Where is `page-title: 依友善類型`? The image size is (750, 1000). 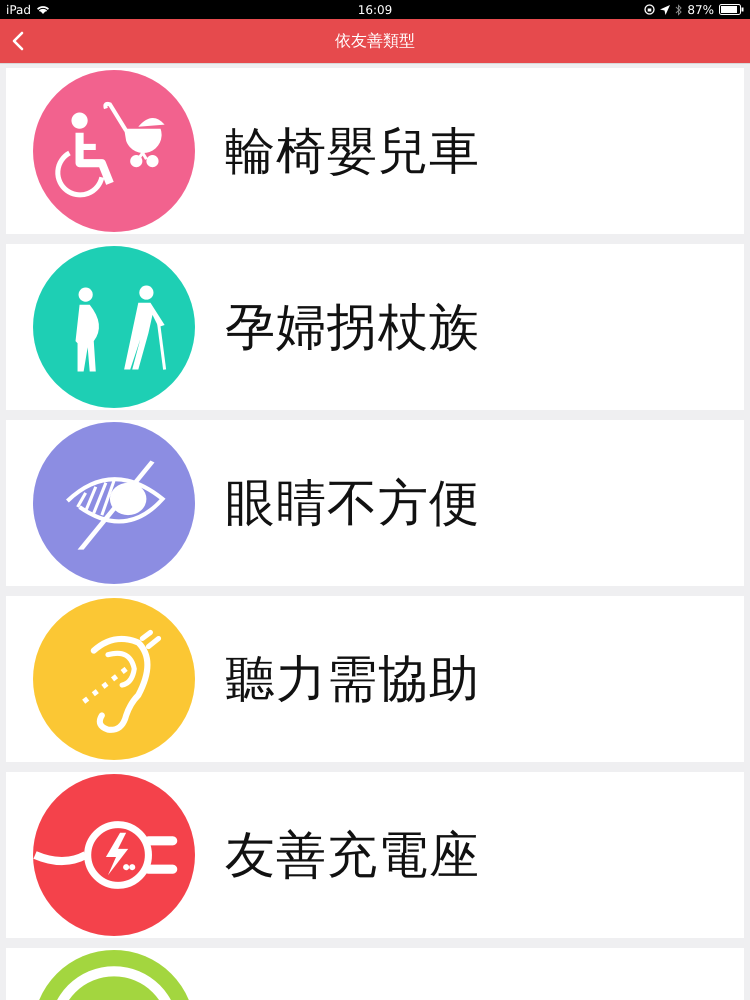
page-title: 依友善類型 is located at coordinates (375, 41).